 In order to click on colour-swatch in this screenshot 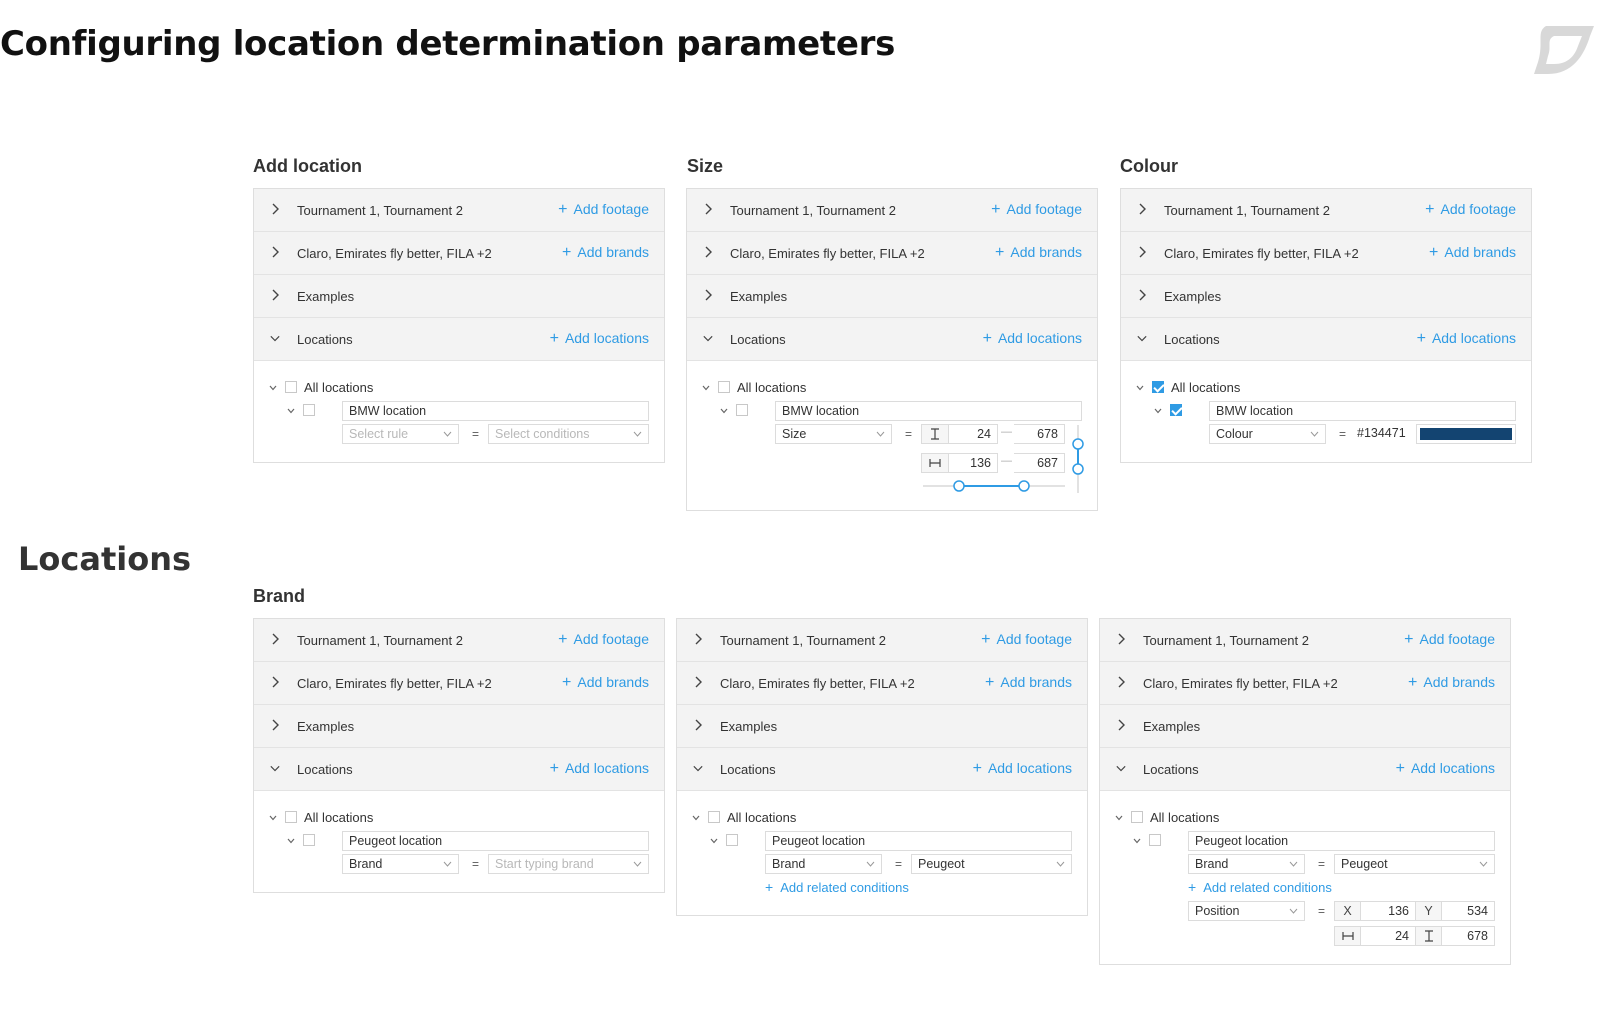, I will do `click(1466, 434)`.